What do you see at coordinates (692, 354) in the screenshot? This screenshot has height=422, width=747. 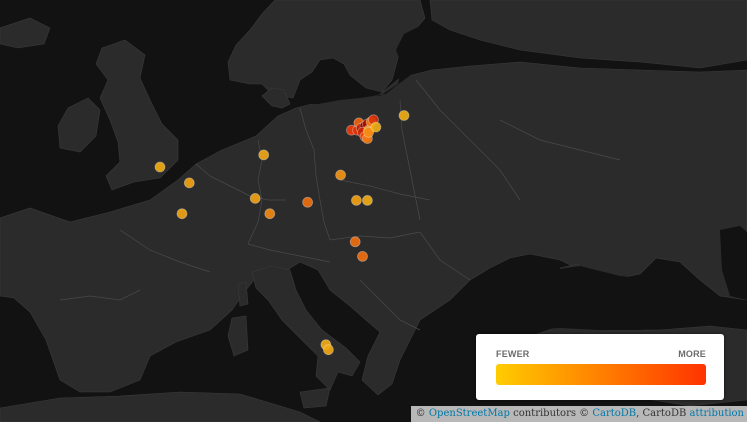 I see `legend-high-label: MORE` at bounding box center [692, 354].